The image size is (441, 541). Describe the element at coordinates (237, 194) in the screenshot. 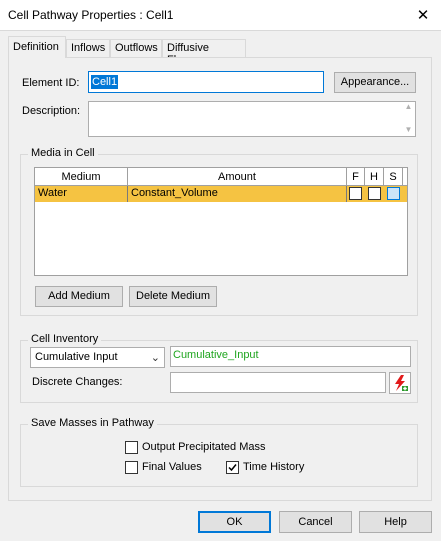

I see `row-amount-cell: Constant_Volume` at that location.